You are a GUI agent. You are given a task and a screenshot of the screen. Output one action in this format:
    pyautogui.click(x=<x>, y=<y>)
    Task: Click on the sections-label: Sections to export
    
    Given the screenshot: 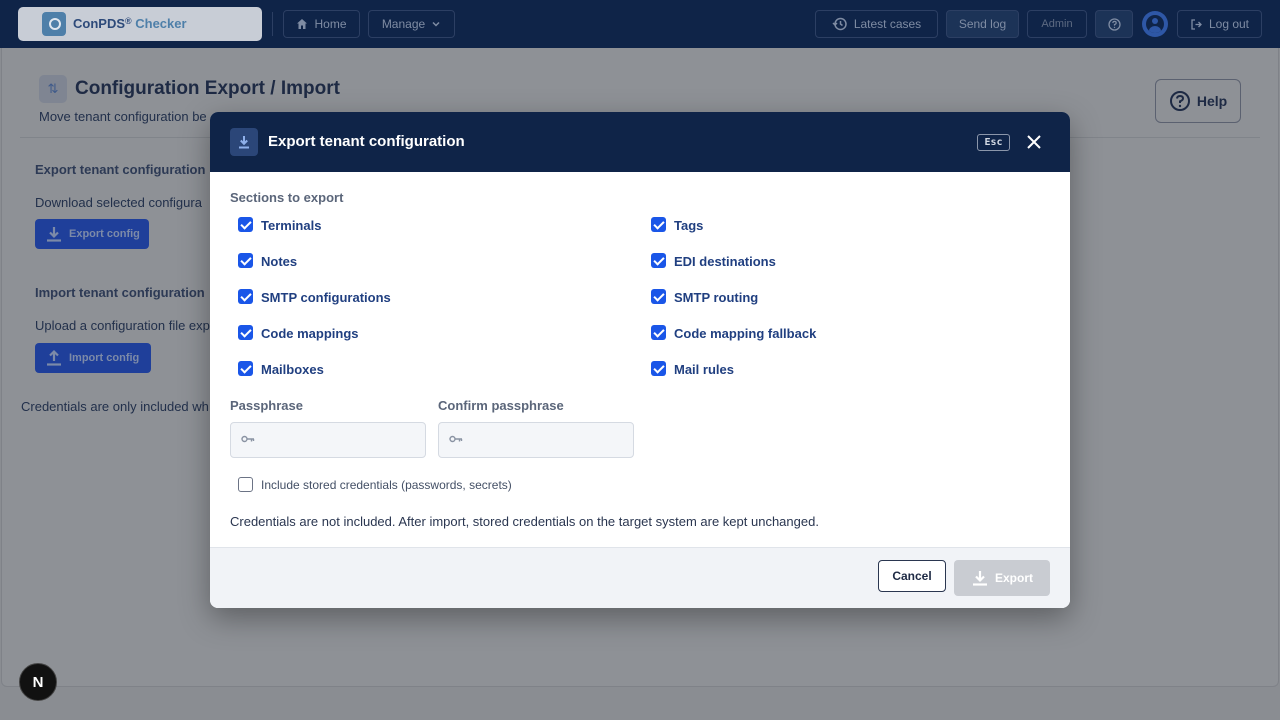 What is the action you would take?
    pyautogui.click(x=287, y=197)
    